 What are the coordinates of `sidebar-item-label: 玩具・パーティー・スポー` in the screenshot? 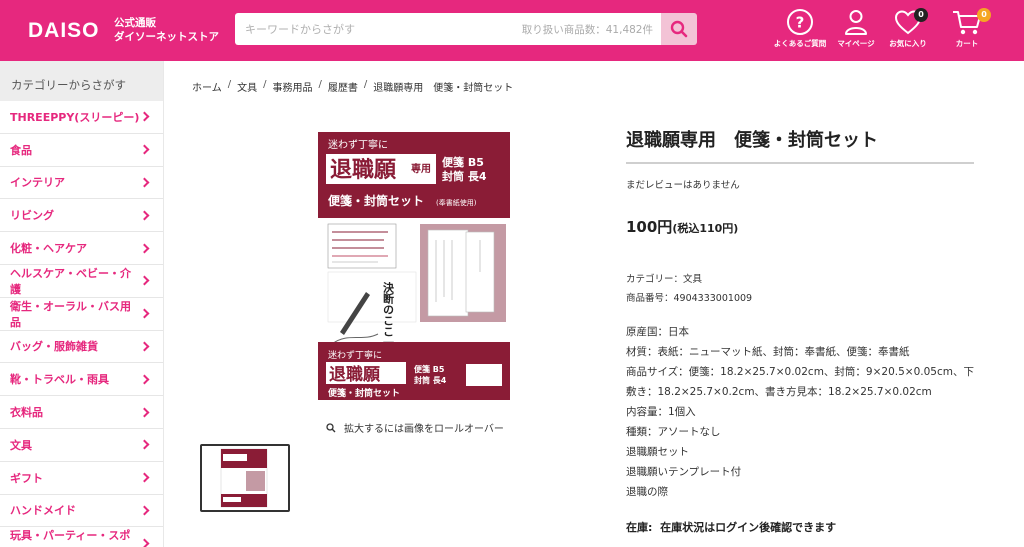 It's located at (70, 538).